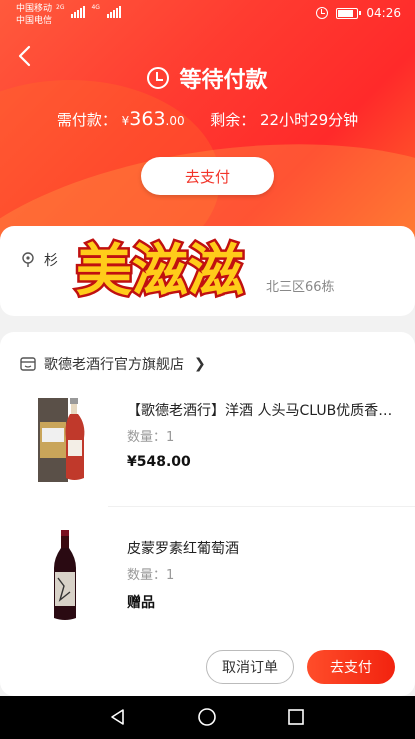 This screenshot has width=415, height=739. I want to click on status-title-row: 等待付款, so click(207, 78).